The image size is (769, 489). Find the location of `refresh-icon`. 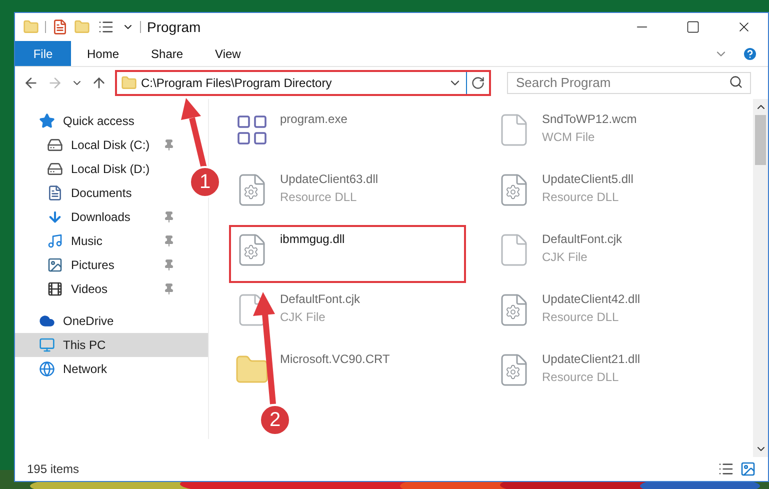

refresh-icon is located at coordinates (478, 83).